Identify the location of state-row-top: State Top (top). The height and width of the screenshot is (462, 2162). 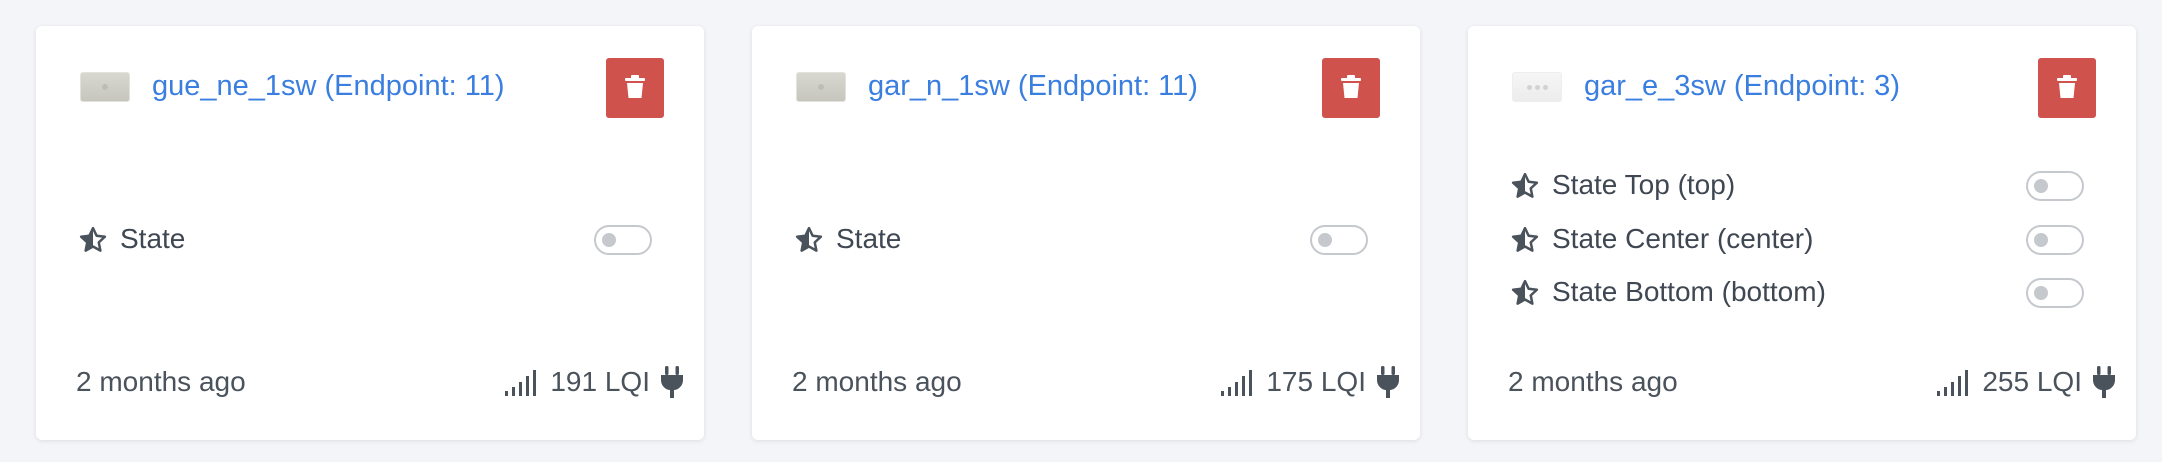
(1797, 186).